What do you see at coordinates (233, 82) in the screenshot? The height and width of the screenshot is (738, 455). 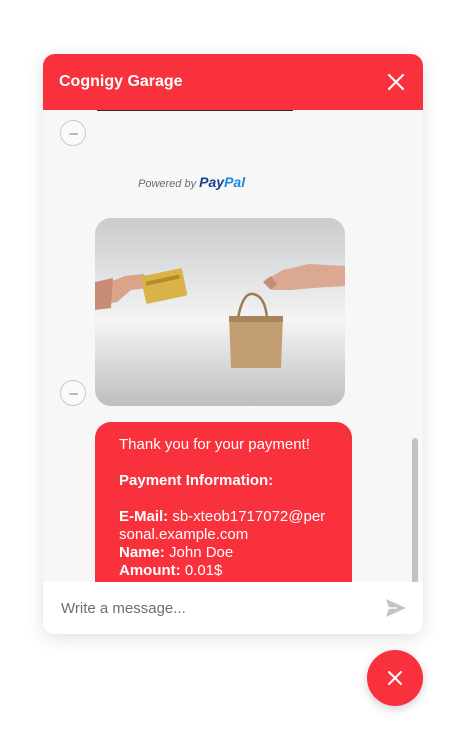 I see `chat-header: Cognigy Garage` at bounding box center [233, 82].